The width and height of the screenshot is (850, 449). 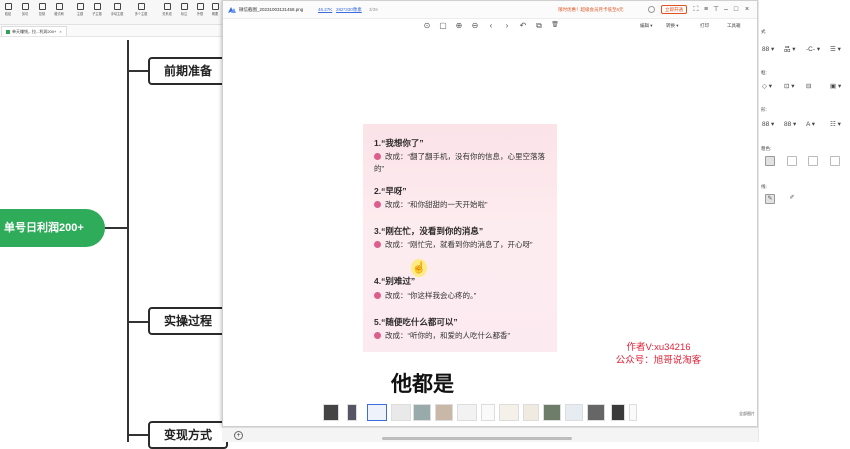 I want to click on layout-dropdown: 品 ▾, so click(x=793, y=49).